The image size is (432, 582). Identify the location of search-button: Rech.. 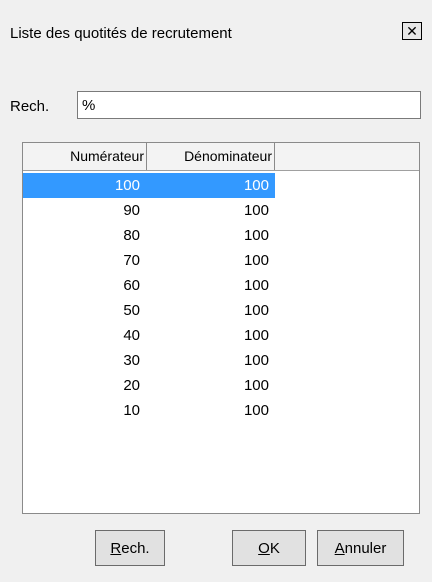
(130, 548).